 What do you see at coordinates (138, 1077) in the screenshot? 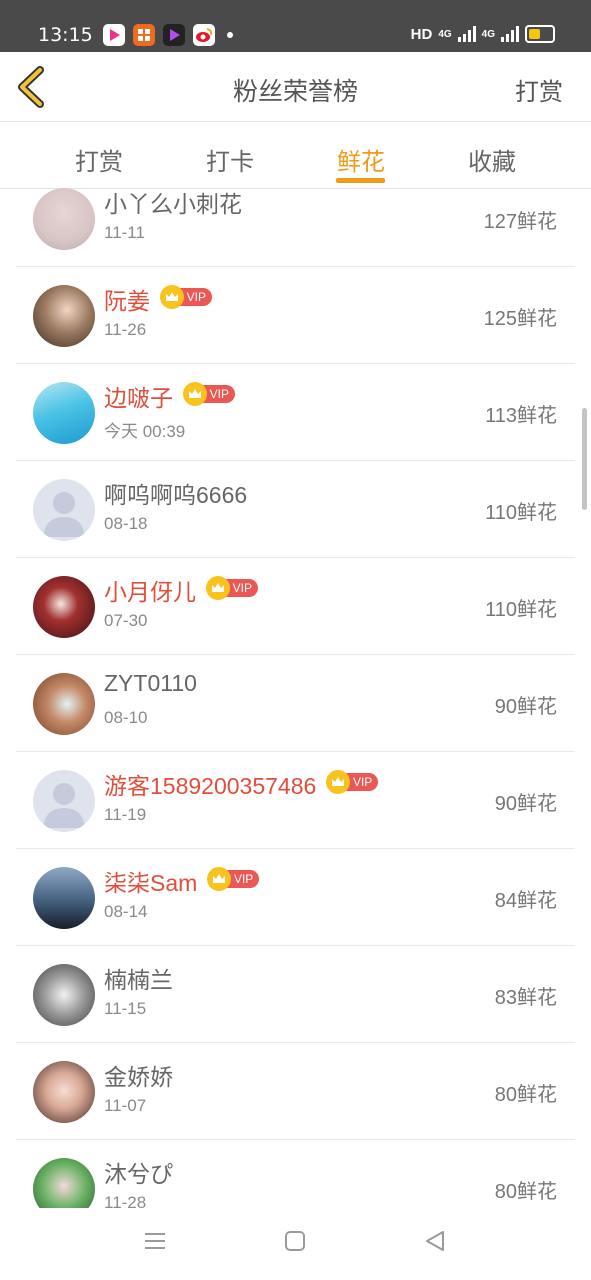
I see `user-name: 金娇娇` at bounding box center [138, 1077].